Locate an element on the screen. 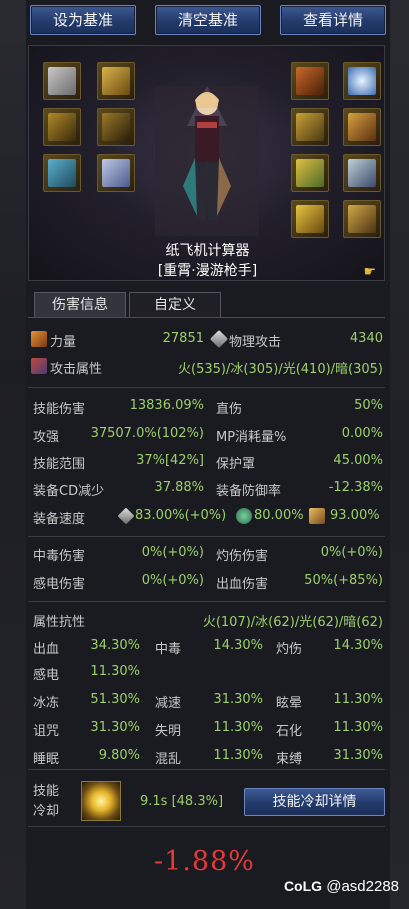 This screenshot has height=909, width=409. equip-speed-label: 装备速度 is located at coordinates (59, 519).